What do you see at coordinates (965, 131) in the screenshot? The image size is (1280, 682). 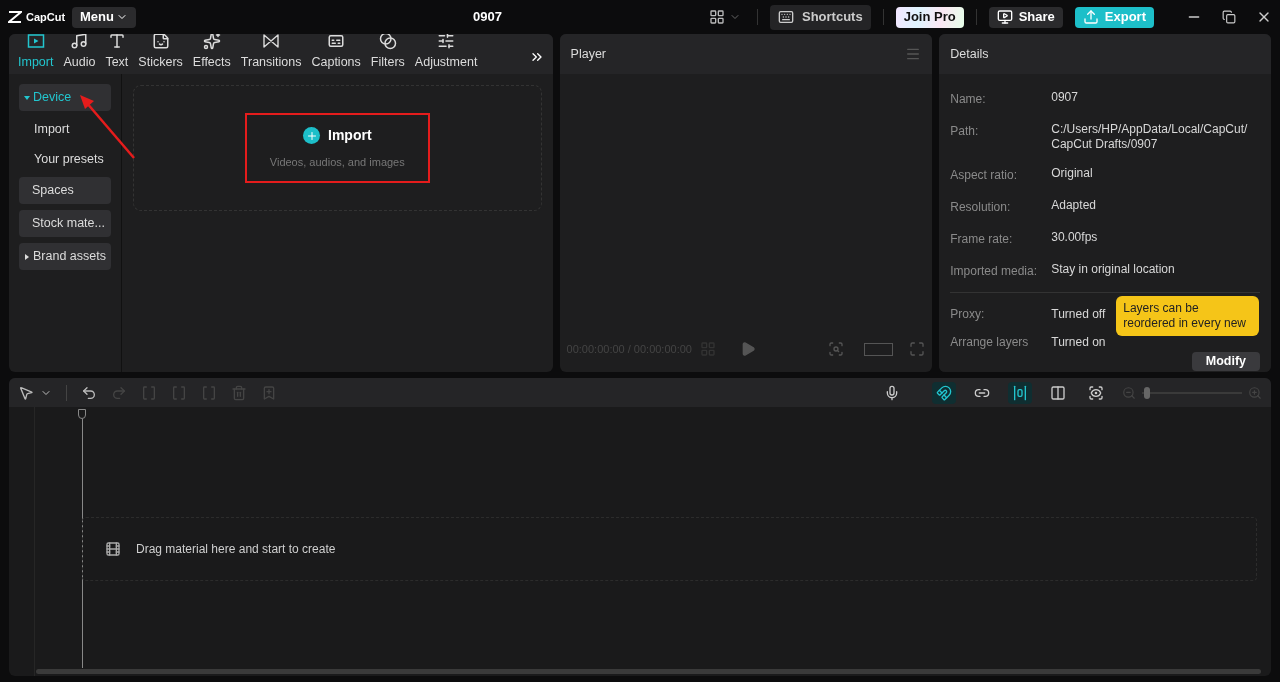 I see `detail-label: Path:` at bounding box center [965, 131].